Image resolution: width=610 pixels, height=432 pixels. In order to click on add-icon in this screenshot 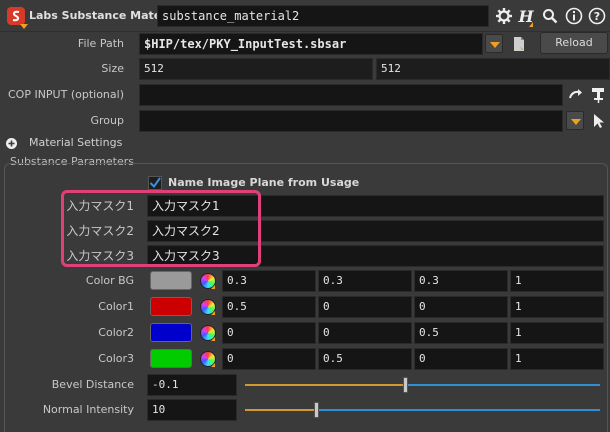, I will do `click(11, 143)`.